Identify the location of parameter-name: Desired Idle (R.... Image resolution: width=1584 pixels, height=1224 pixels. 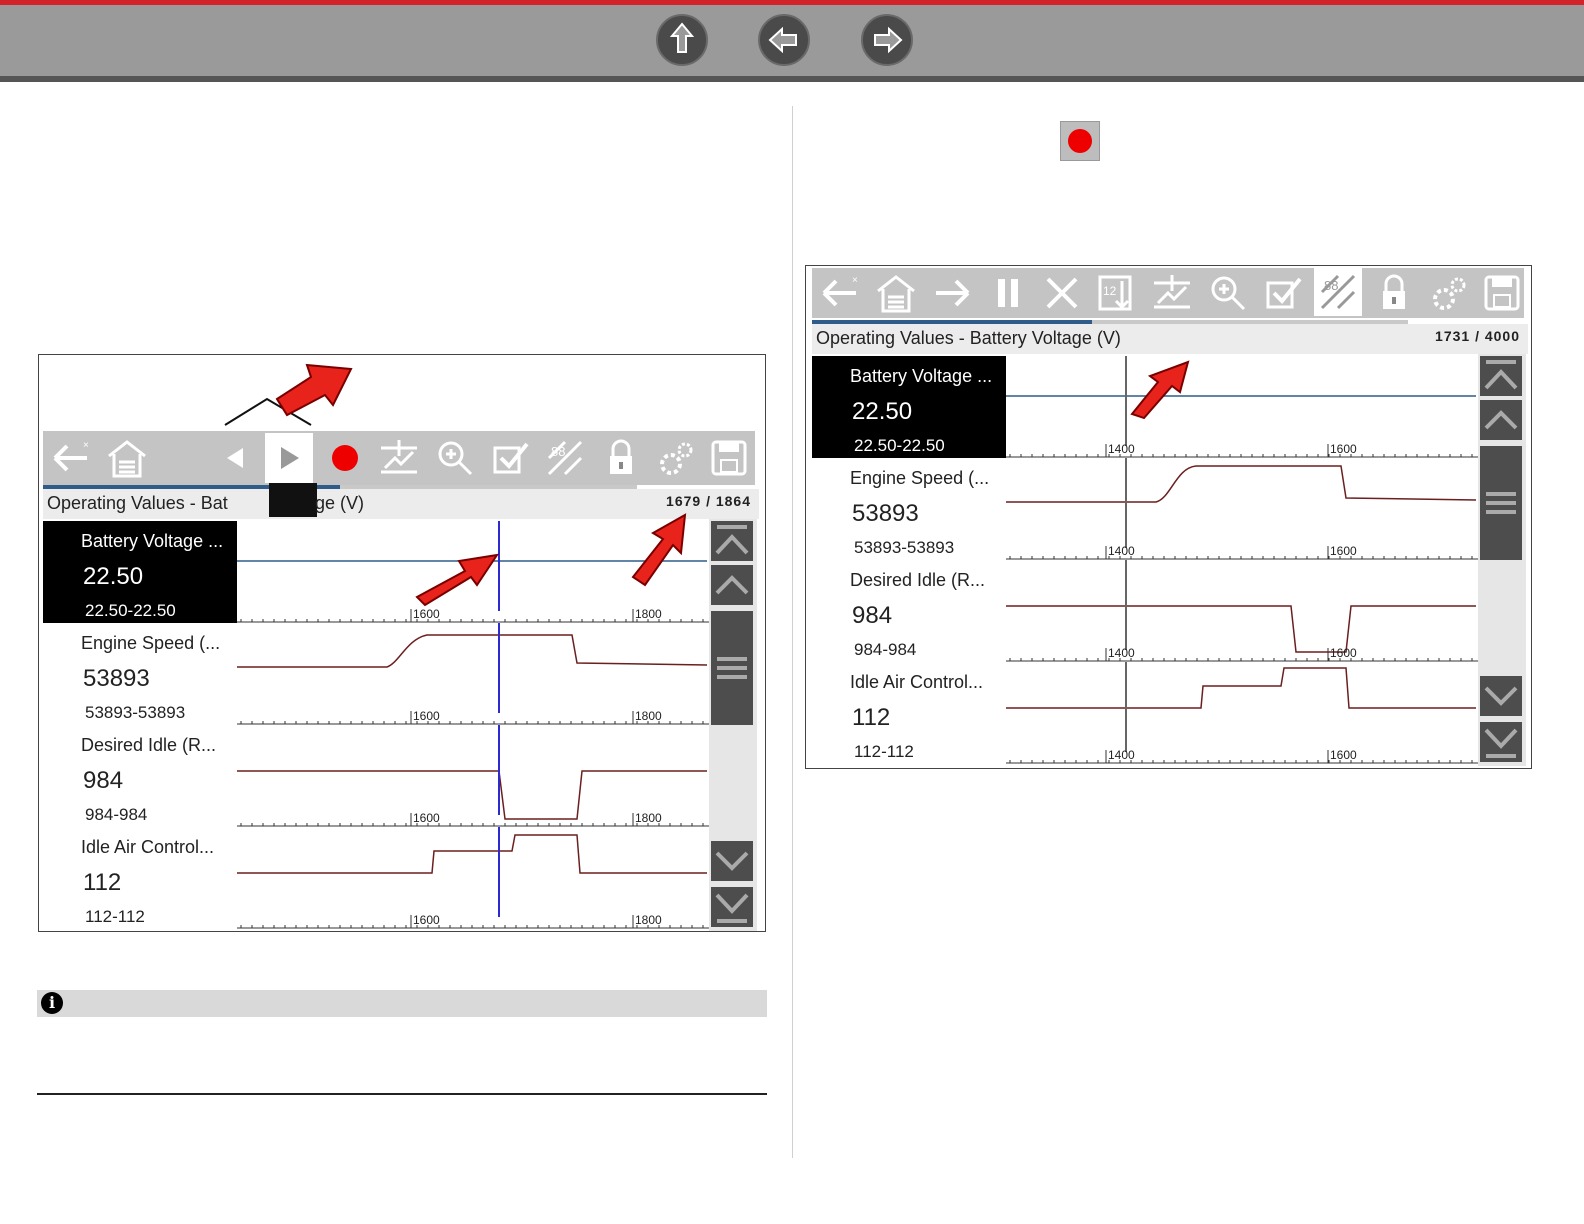
(918, 580).